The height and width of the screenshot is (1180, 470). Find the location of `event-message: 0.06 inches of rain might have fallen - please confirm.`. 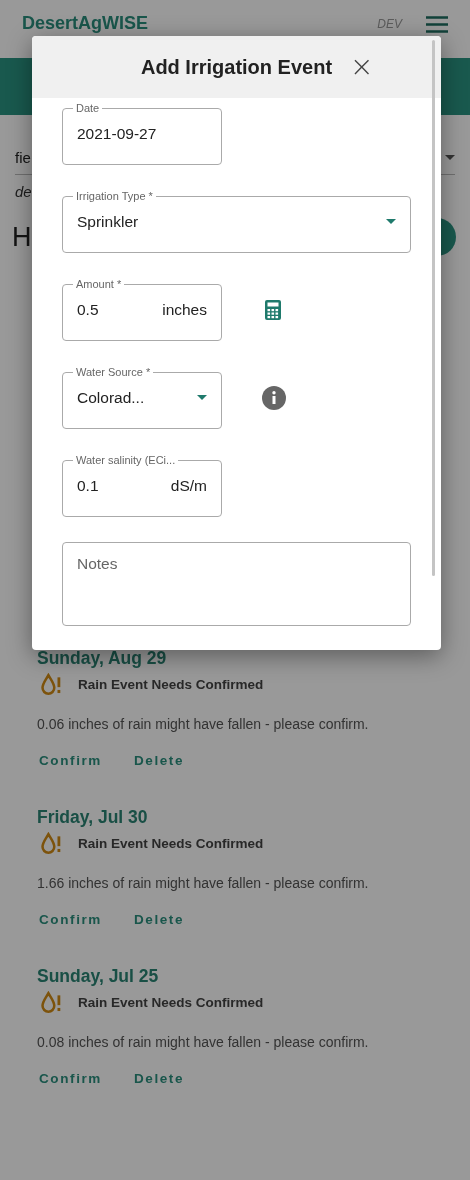

event-message: 0.06 inches of rain might have fallen - please confirm. is located at coordinates (203, 724).